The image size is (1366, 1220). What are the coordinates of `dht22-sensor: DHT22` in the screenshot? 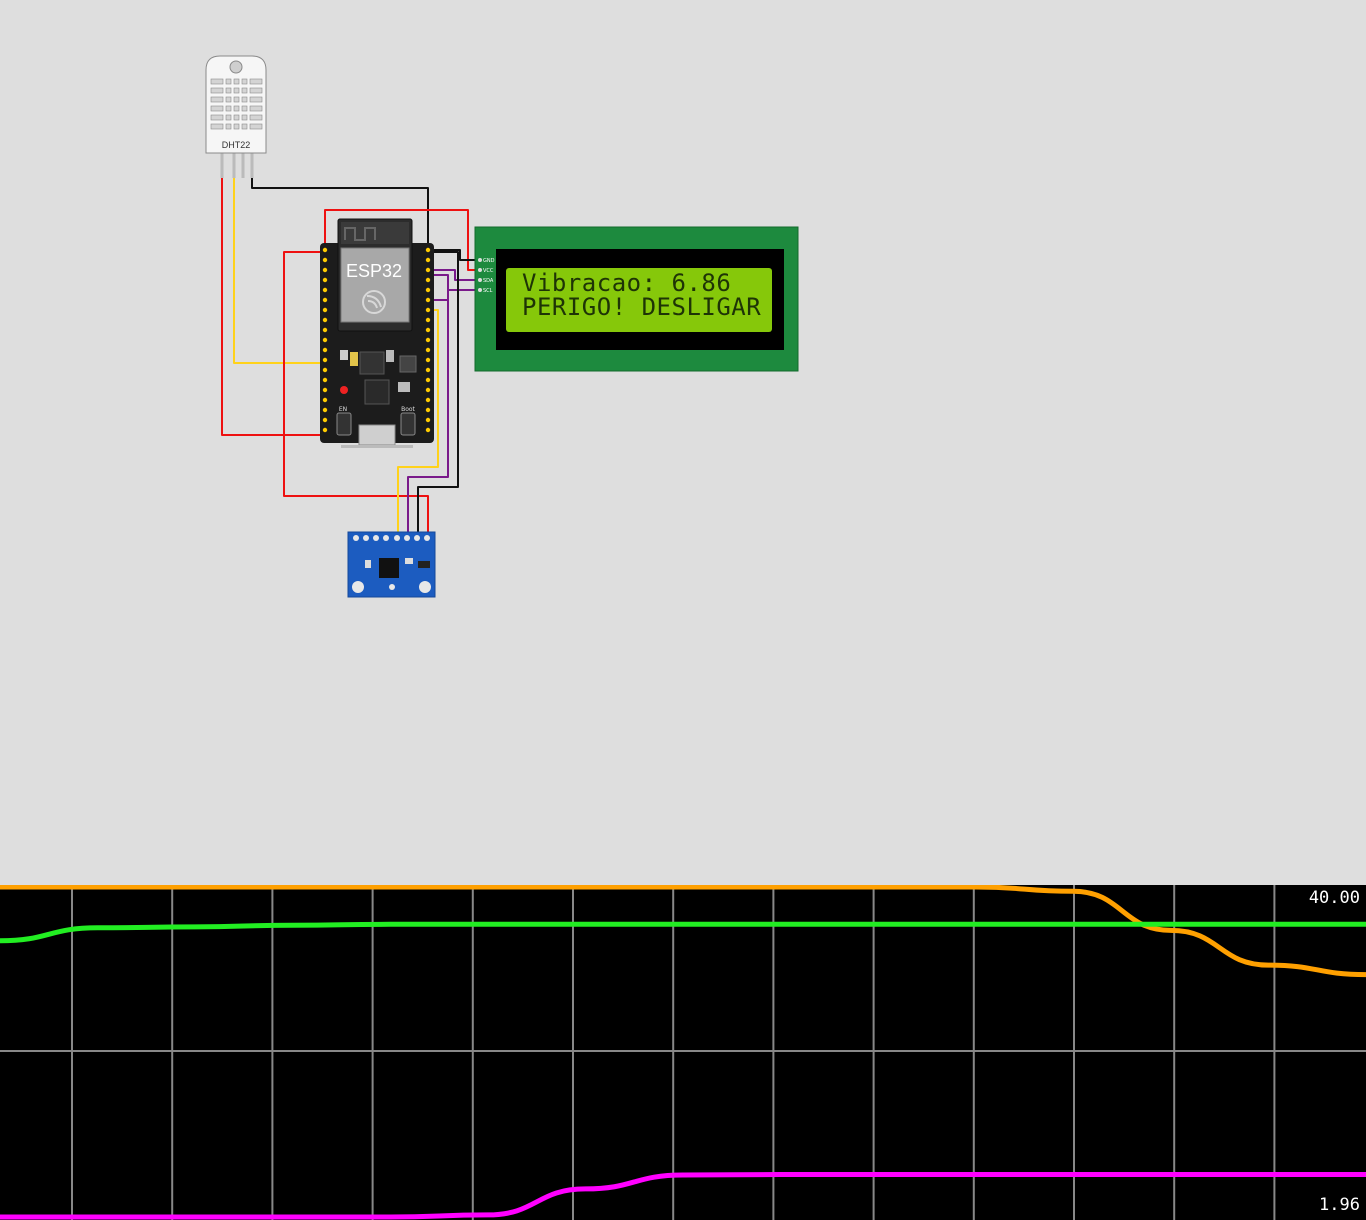 It's located at (236, 116).